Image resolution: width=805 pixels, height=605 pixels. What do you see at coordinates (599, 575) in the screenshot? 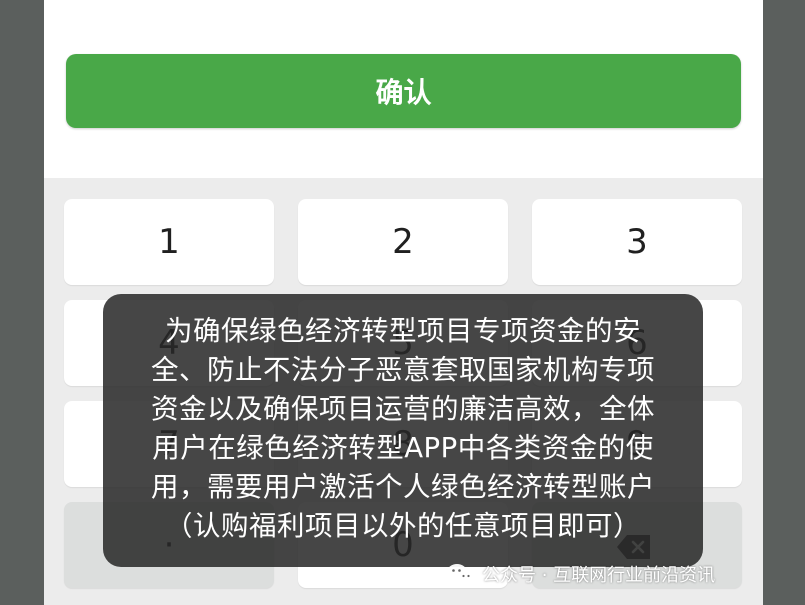
I see `watermark-text: 公众号 · 互联网行业前沿资讯` at bounding box center [599, 575].